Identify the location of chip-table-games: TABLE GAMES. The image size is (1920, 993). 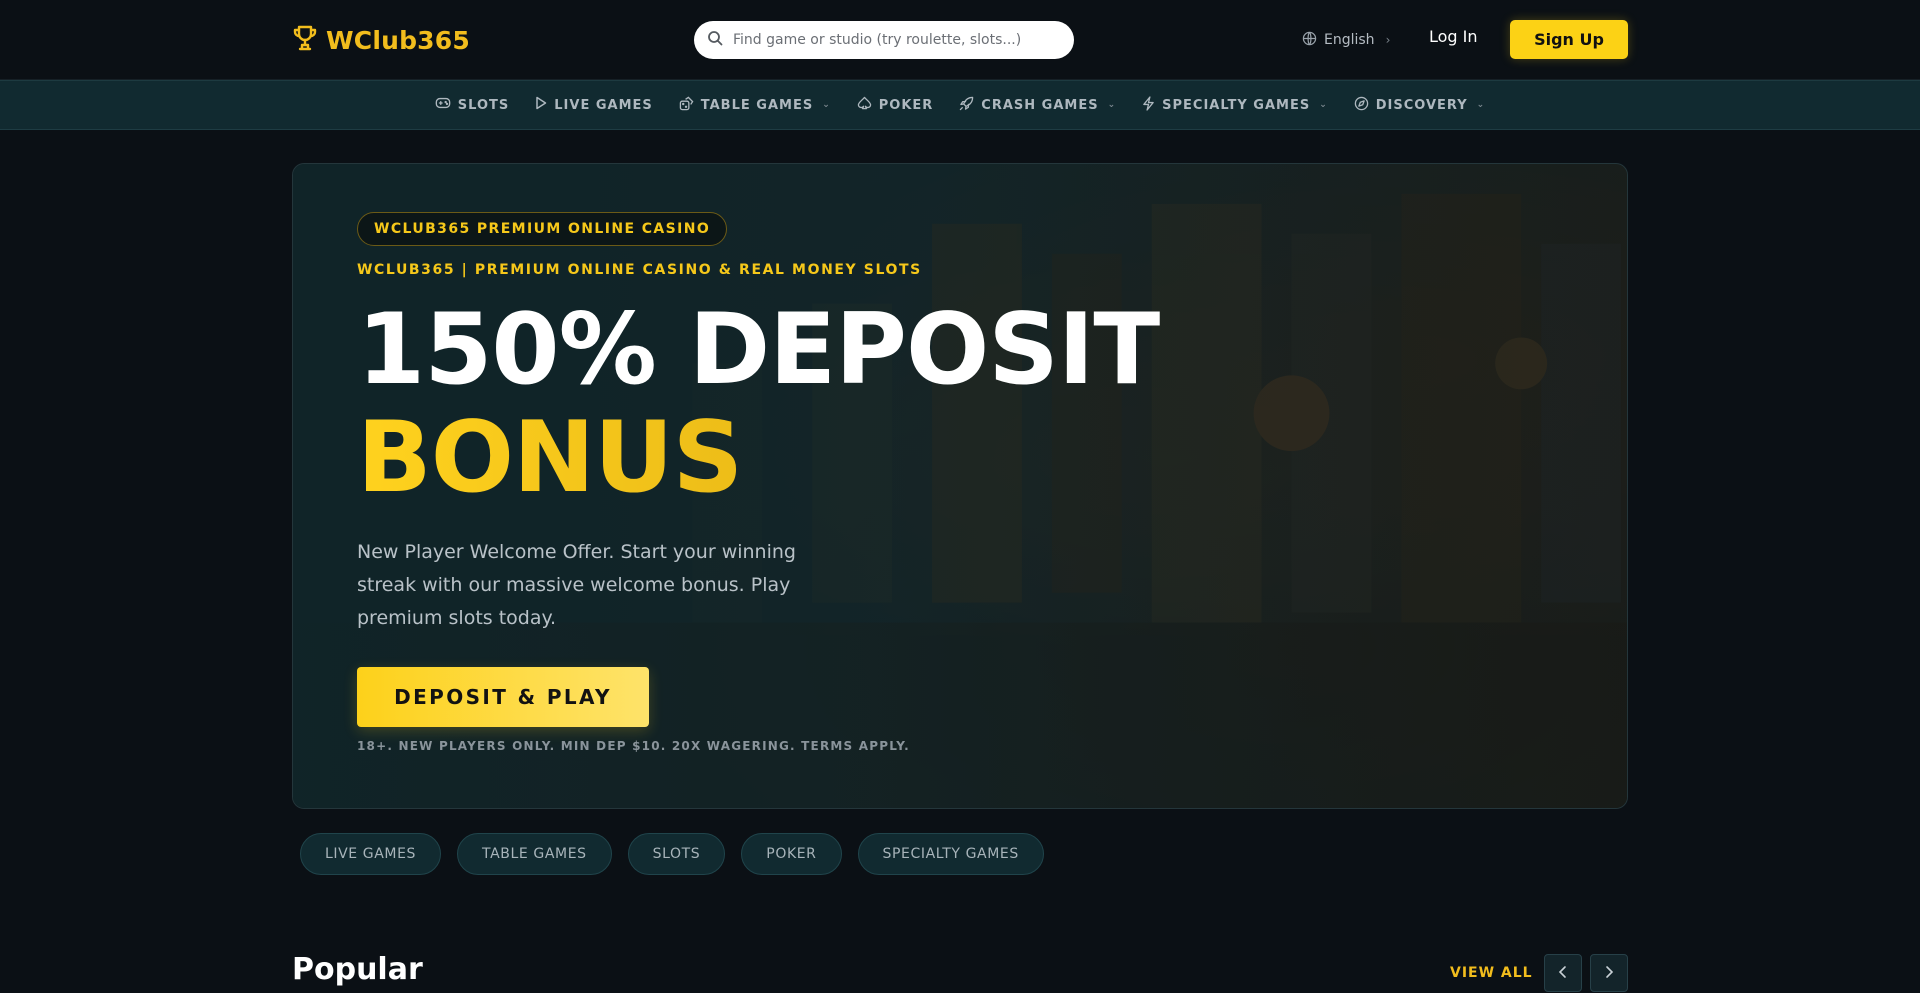
(534, 854).